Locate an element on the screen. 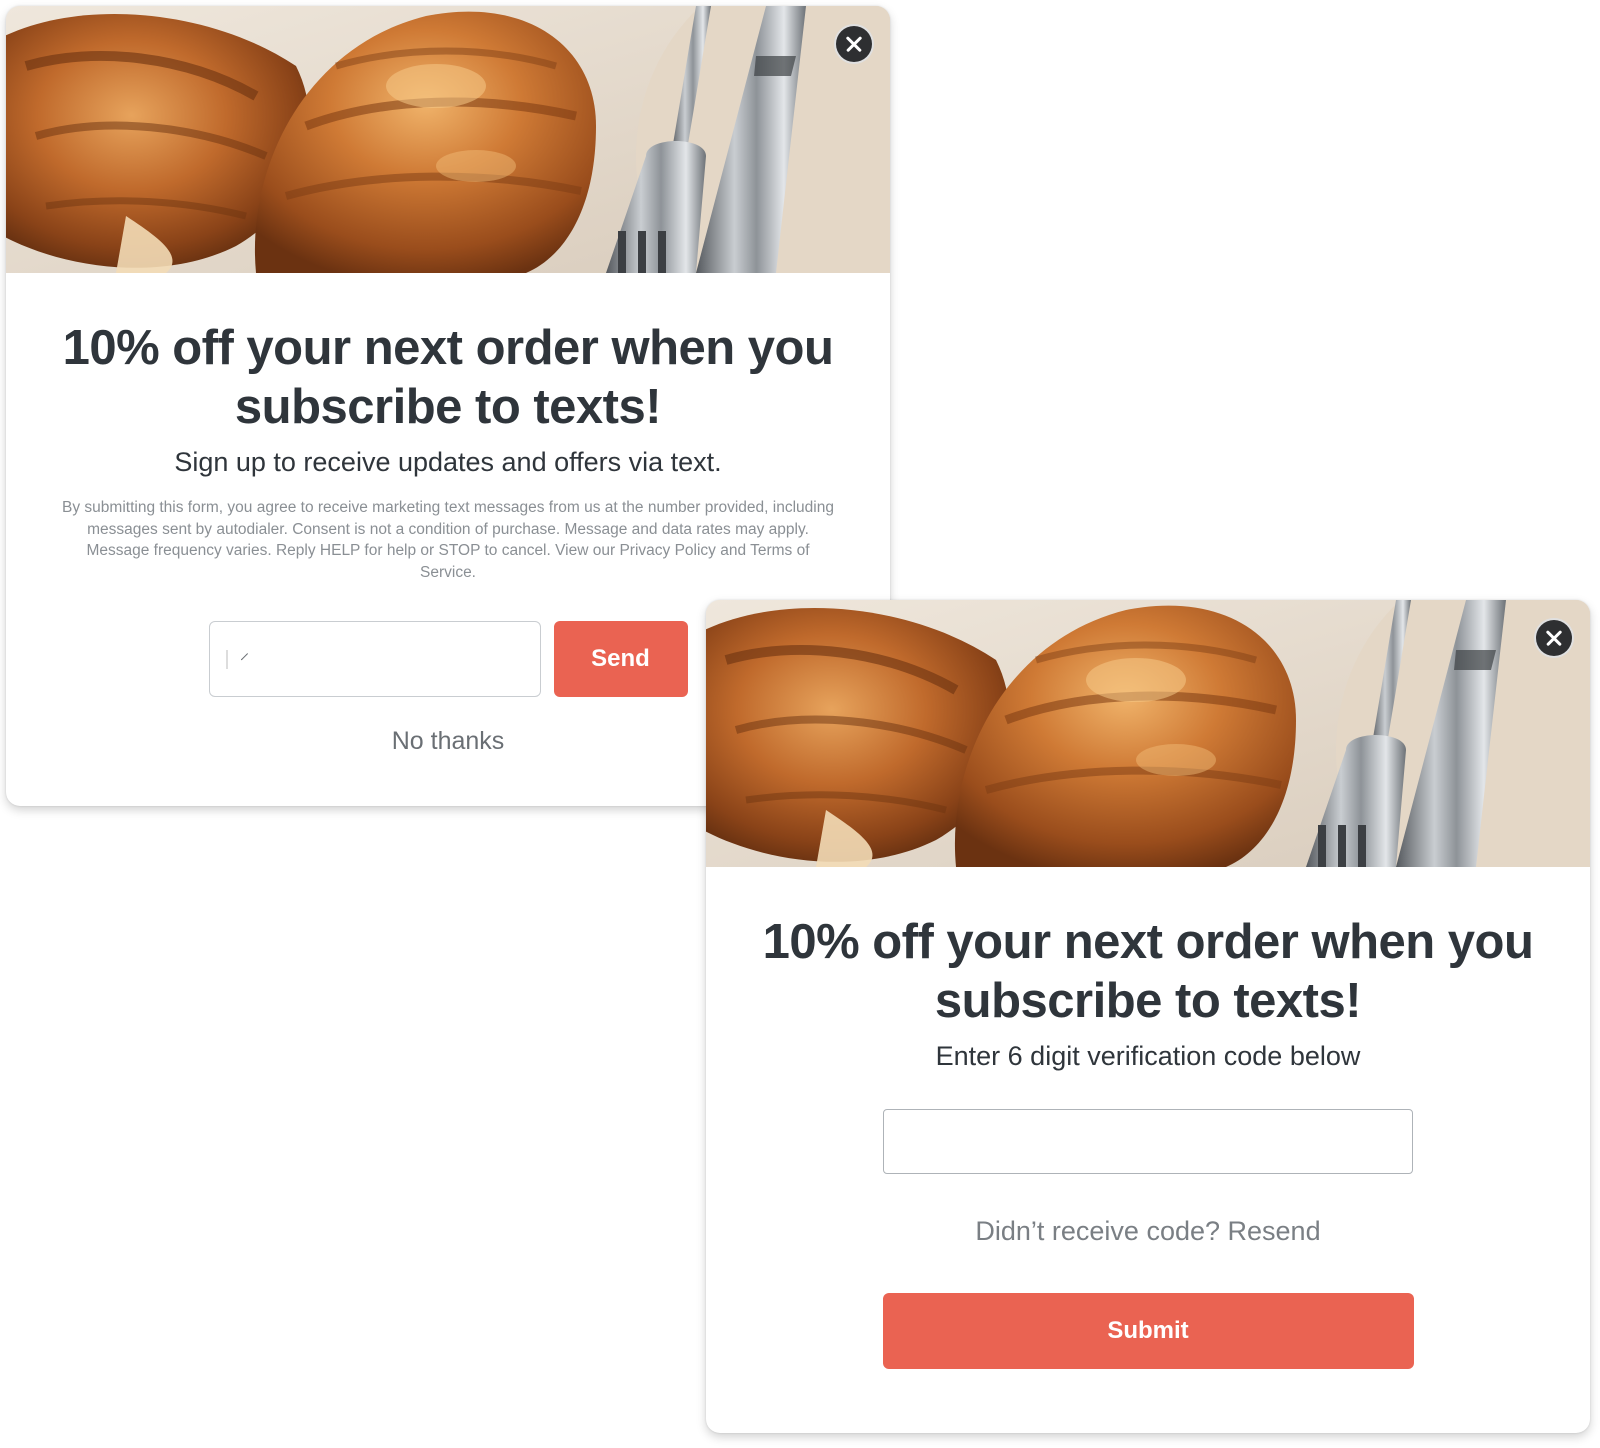 The height and width of the screenshot is (1448, 1600). resend-link: Resend is located at coordinates (1274, 1231).